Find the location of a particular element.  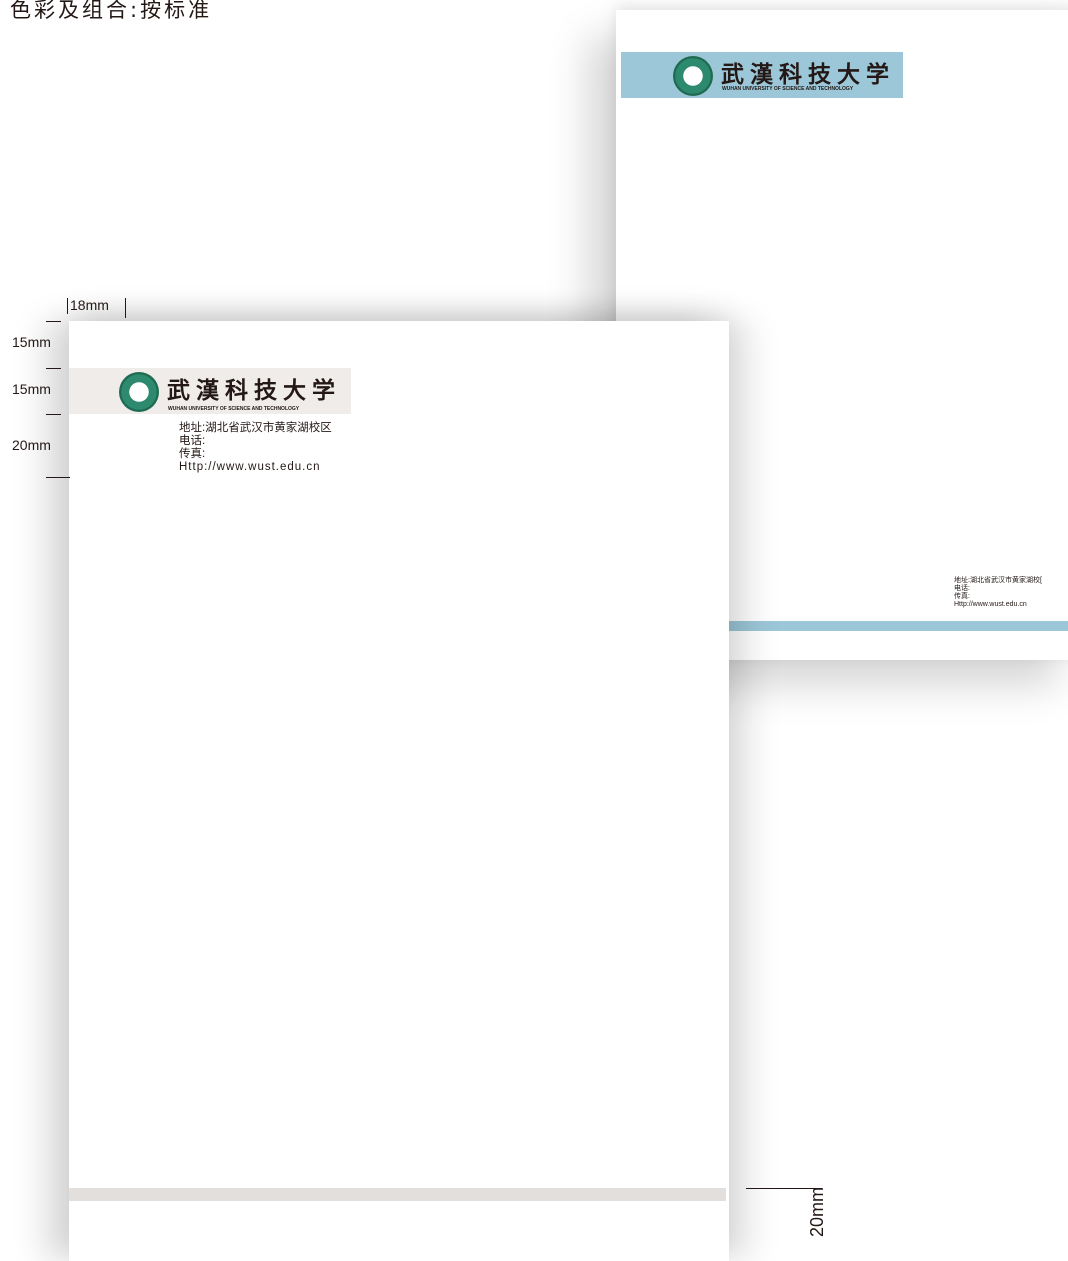

front-address: 地址:湖北省武汉市黄家湖校区 is located at coordinates (255, 428).